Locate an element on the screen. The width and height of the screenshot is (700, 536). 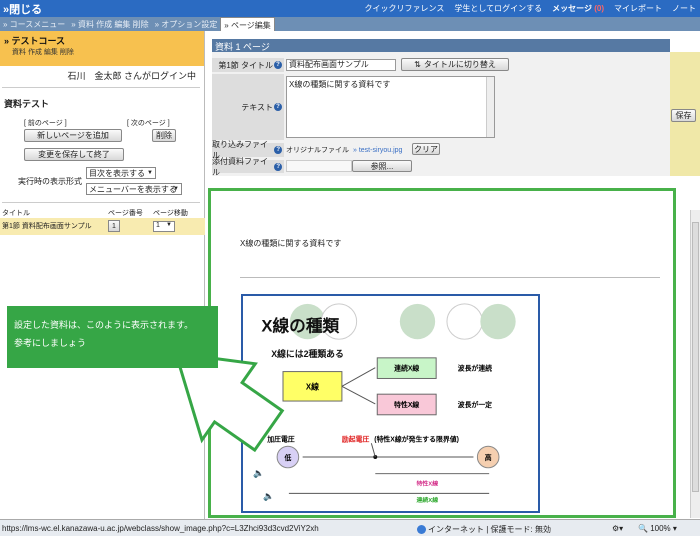
arrow-continuous is located at coordinates (358, 377).